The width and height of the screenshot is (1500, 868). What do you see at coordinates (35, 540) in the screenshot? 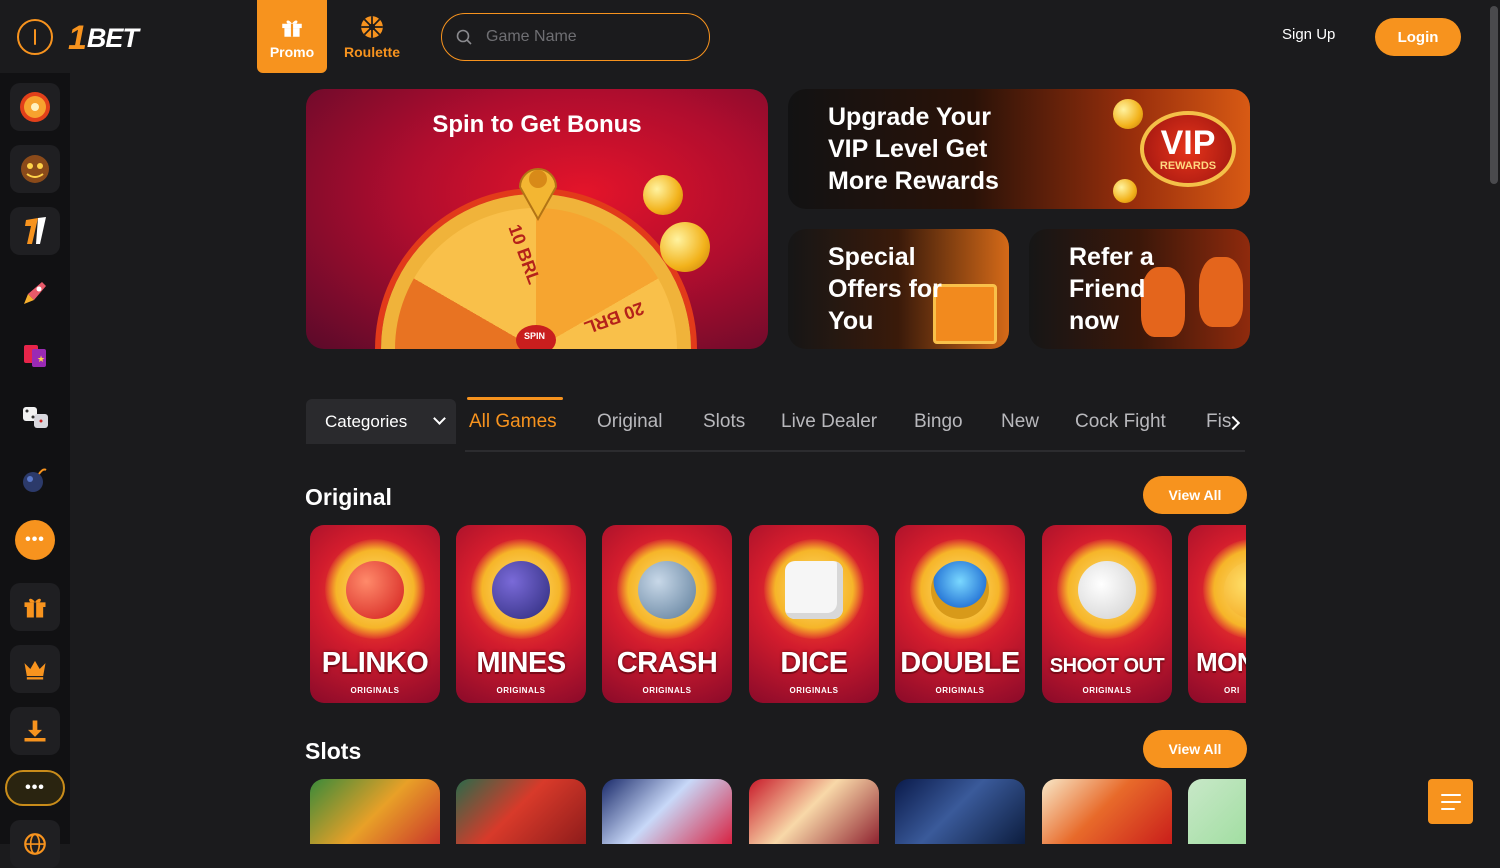
I see `sidebar-more-button: •••` at bounding box center [35, 540].